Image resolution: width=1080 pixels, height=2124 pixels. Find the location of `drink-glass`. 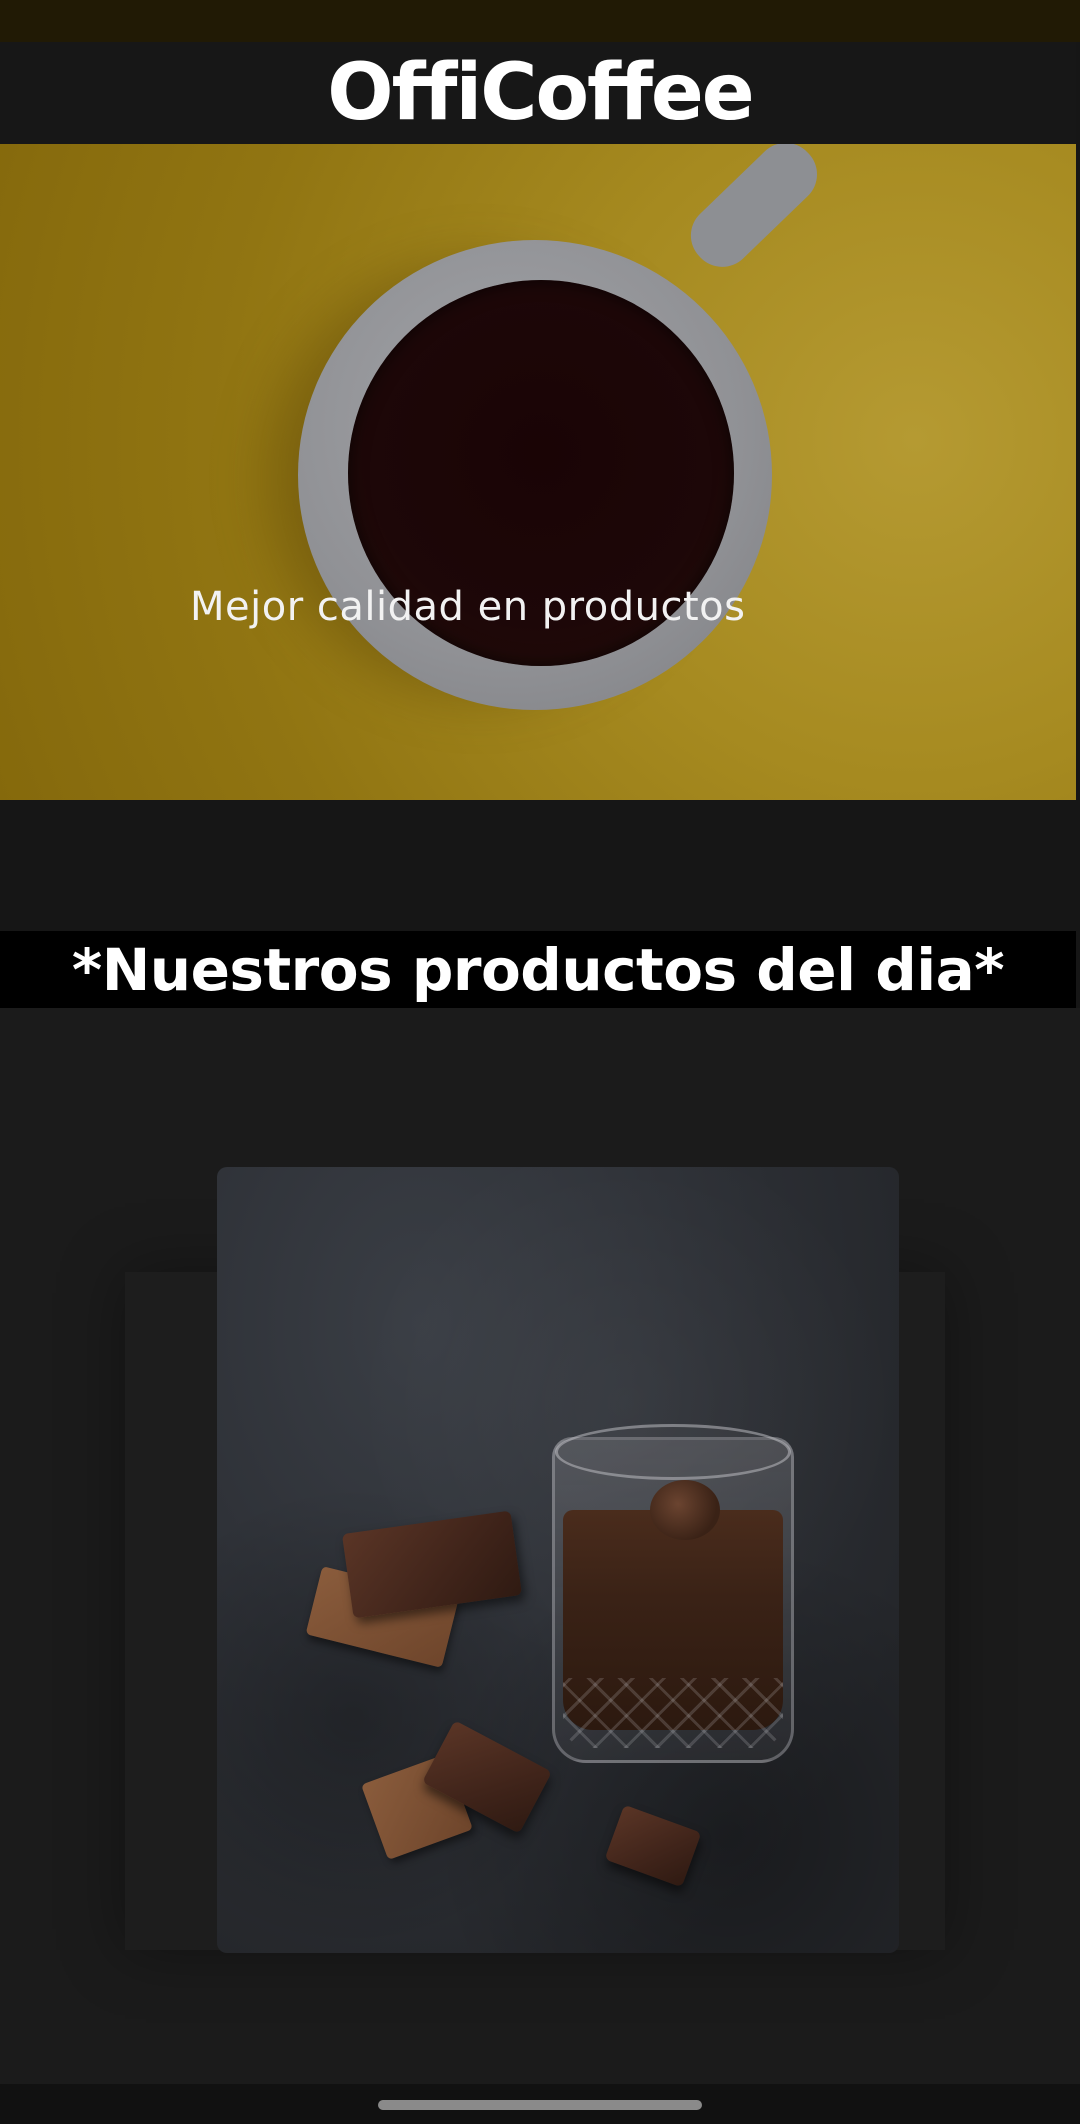

drink-glass is located at coordinates (673, 1593).